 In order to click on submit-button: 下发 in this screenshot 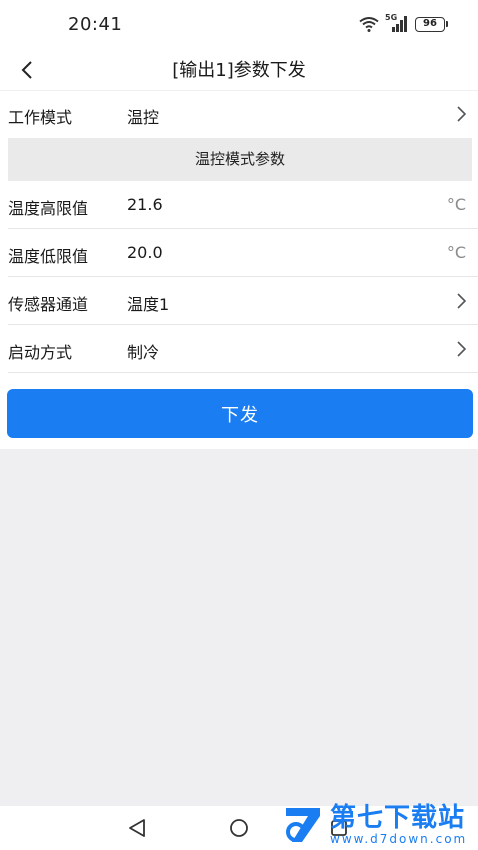, I will do `click(240, 413)`.